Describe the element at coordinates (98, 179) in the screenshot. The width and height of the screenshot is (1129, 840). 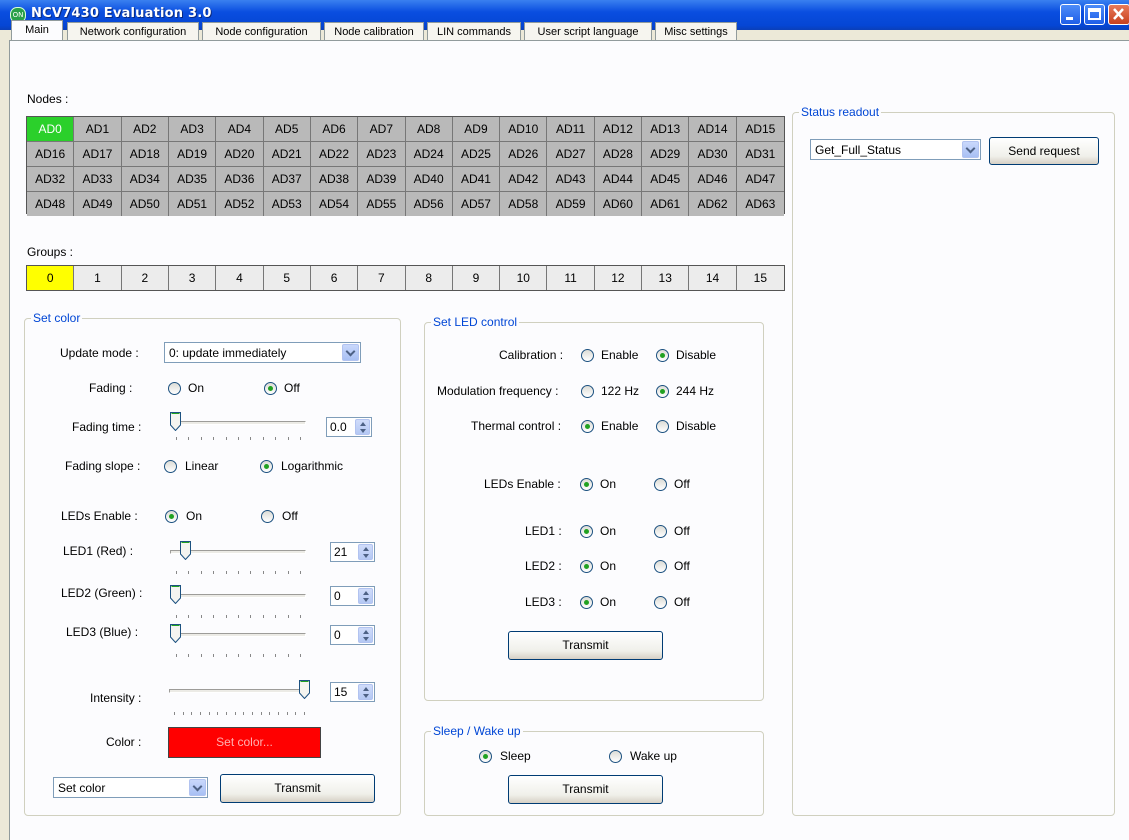
I see `node-cell: AD33` at that location.